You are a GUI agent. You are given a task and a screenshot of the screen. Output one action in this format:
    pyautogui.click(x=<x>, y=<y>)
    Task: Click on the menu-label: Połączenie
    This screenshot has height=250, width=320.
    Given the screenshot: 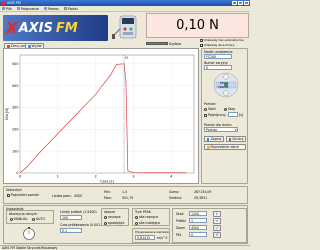 What is the action you would take?
    pyautogui.click(x=29, y=8)
    